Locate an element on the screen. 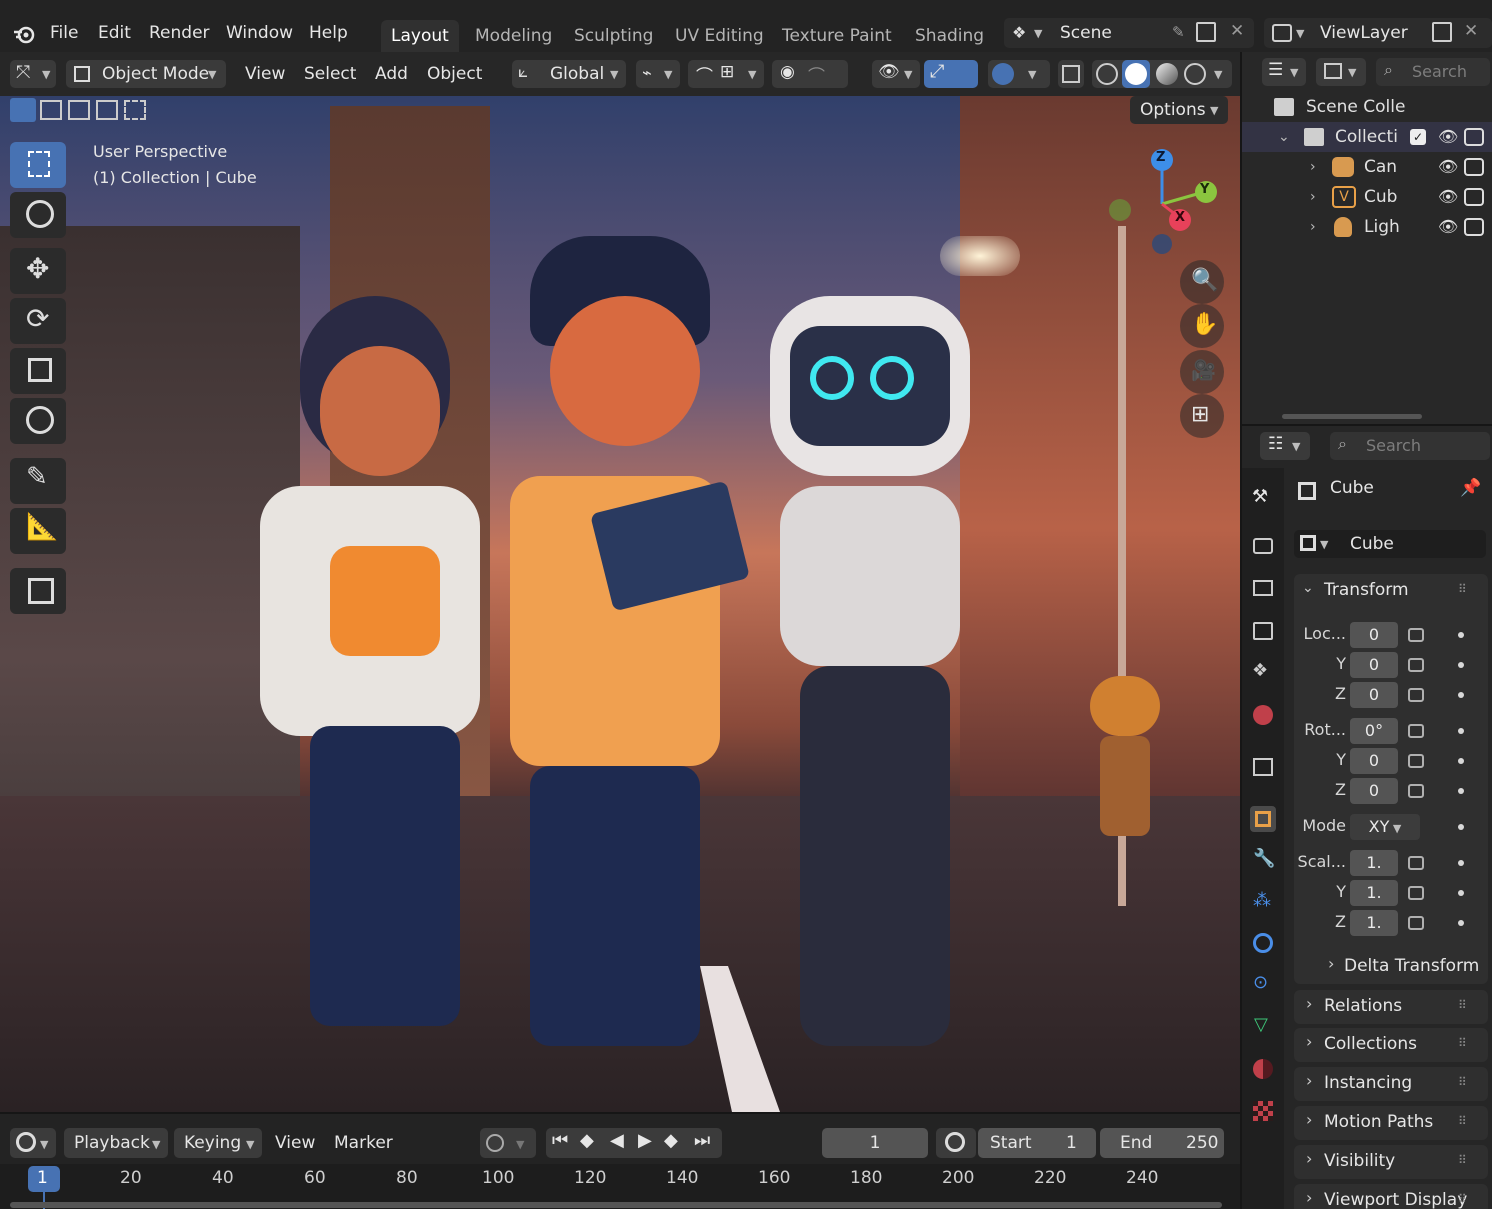  timeline-editor-type: ▼ is located at coordinates (33, 1143).